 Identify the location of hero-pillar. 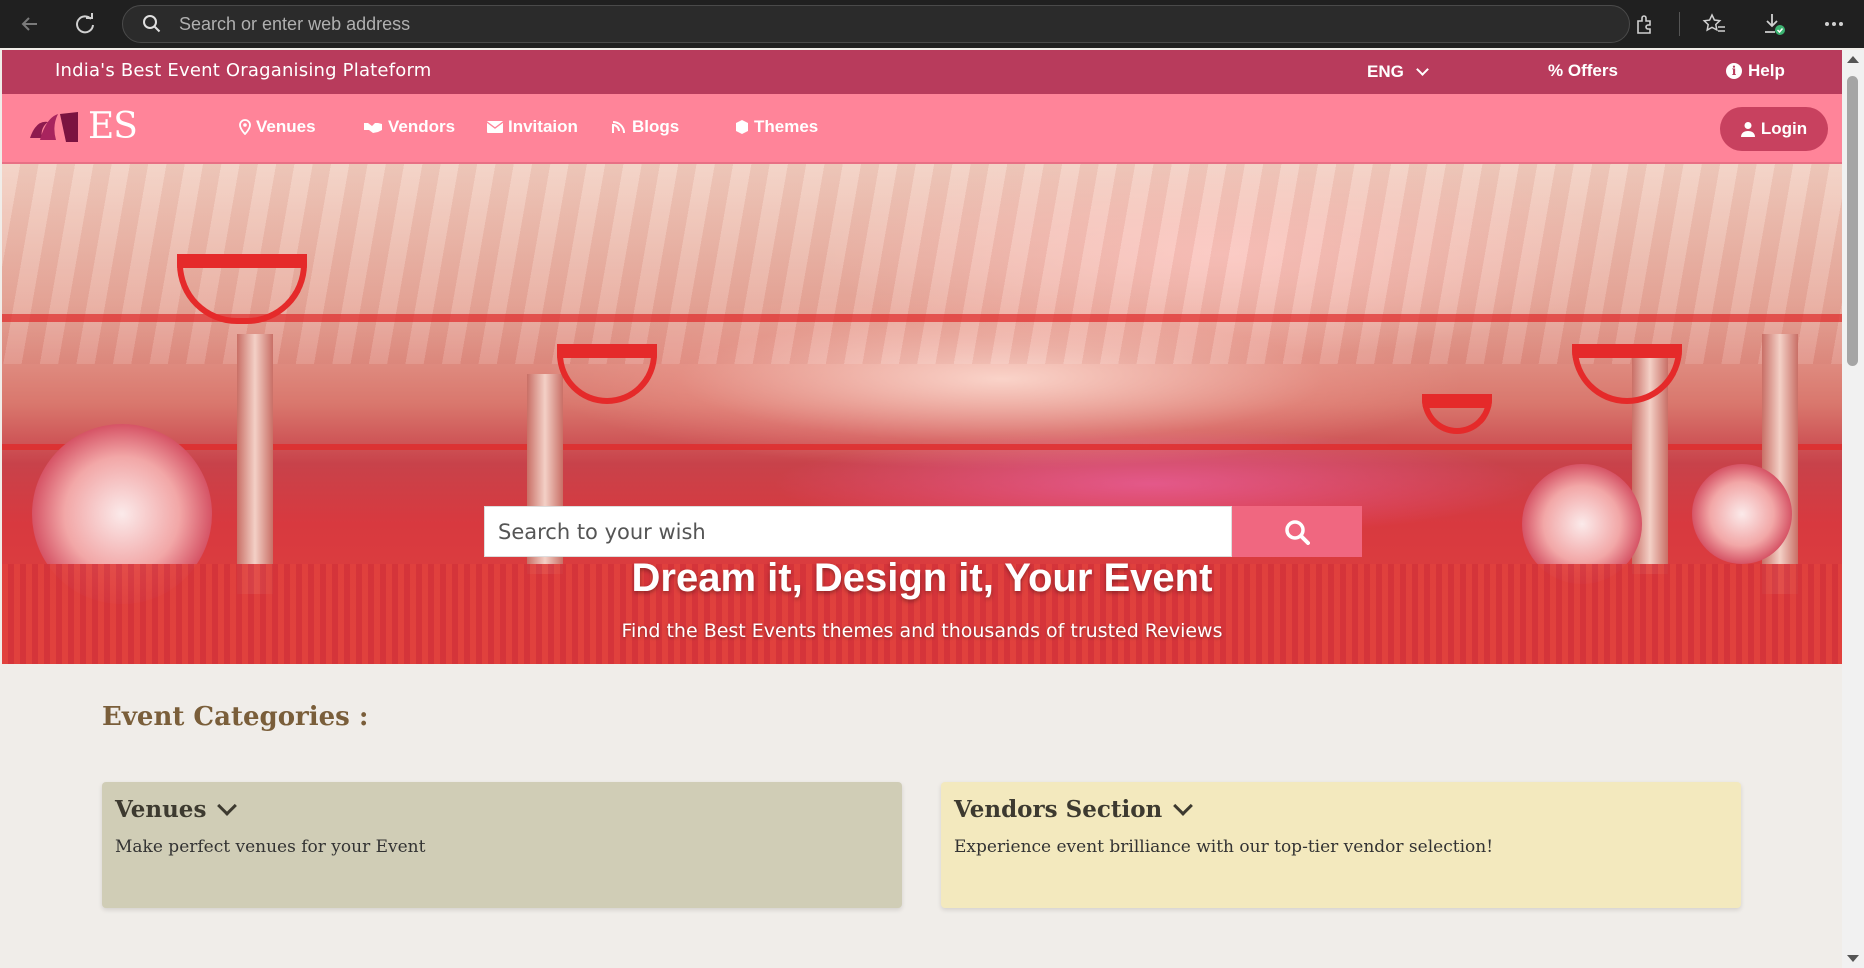
(255, 464).